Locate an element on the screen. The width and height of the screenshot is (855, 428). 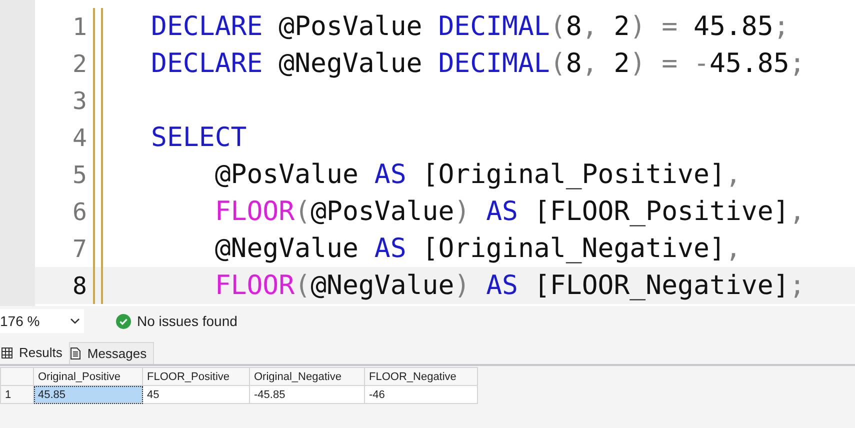
code-token: [Original_Negative] is located at coordinates (573, 248).